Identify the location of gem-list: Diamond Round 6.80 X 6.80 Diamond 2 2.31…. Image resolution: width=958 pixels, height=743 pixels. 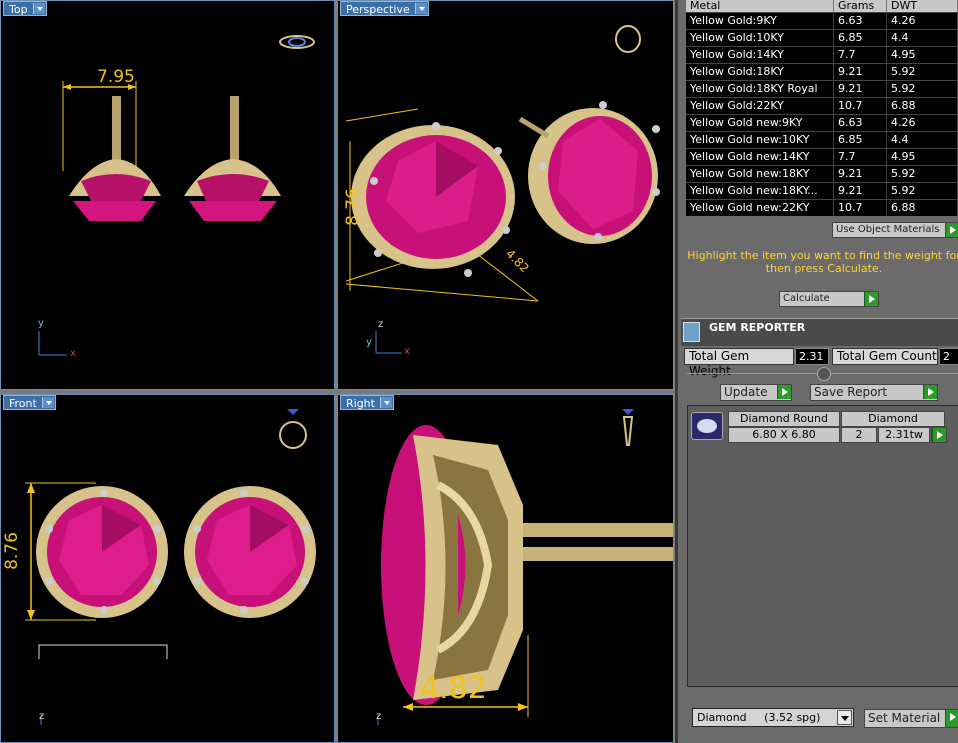
(822, 546).